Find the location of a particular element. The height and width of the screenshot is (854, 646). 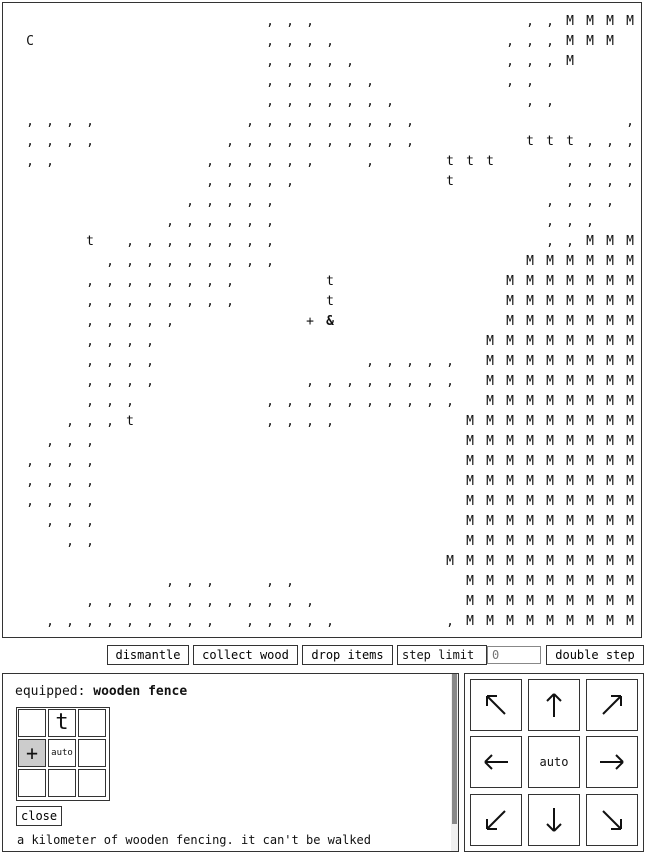

build-grid: t + auto is located at coordinates (63, 754).